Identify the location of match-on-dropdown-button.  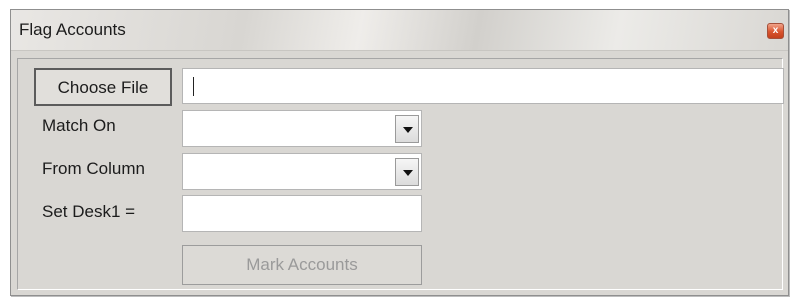
(407, 129).